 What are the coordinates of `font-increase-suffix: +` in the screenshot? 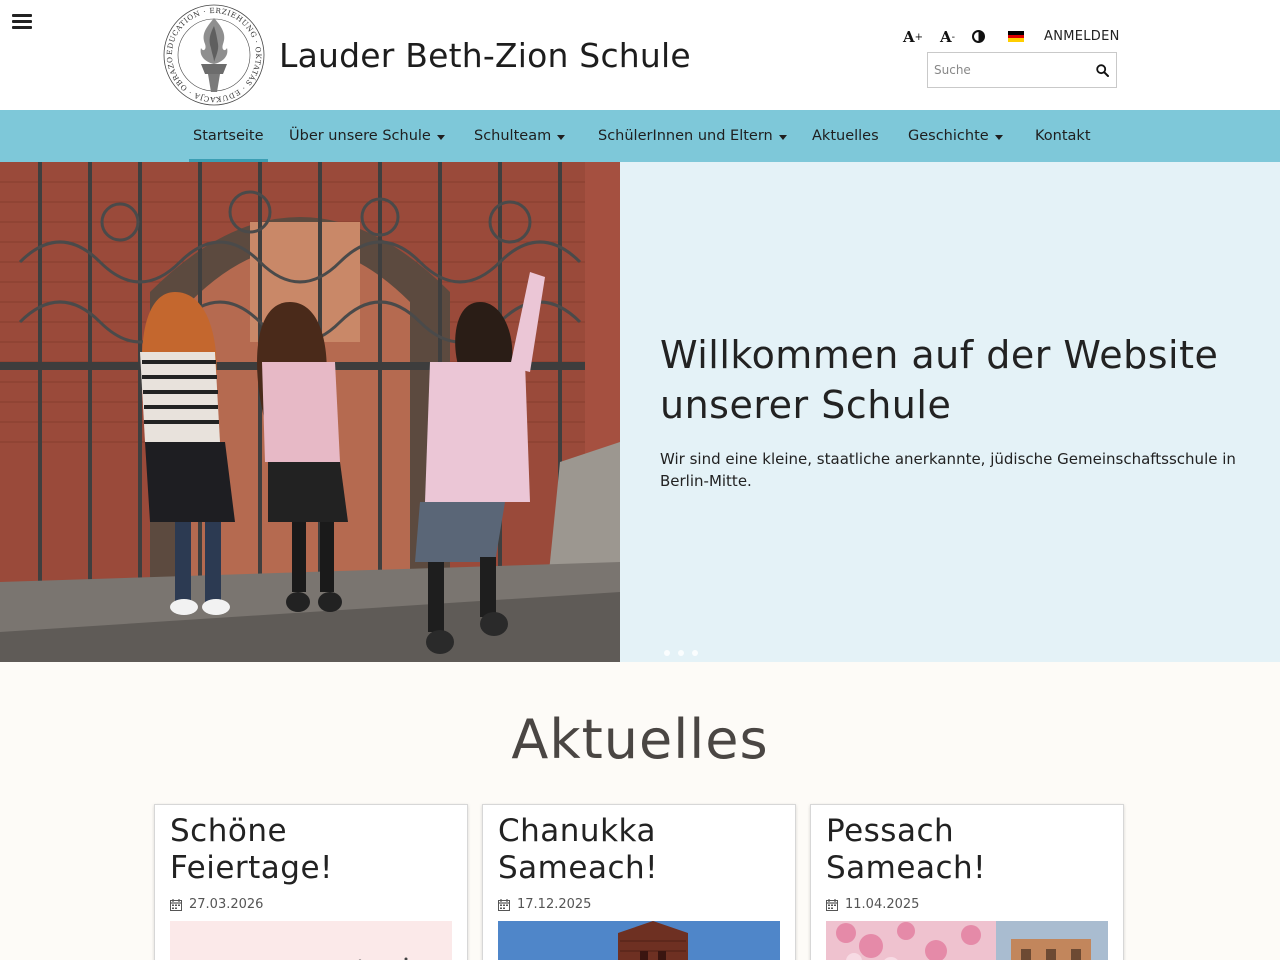 It's located at (919, 37).